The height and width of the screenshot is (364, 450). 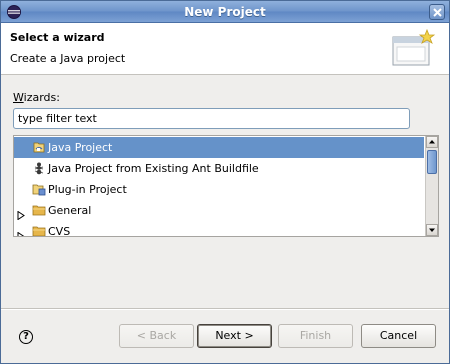 What do you see at coordinates (315, 336) in the screenshot?
I see `finish-button: Finish` at bounding box center [315, 336].